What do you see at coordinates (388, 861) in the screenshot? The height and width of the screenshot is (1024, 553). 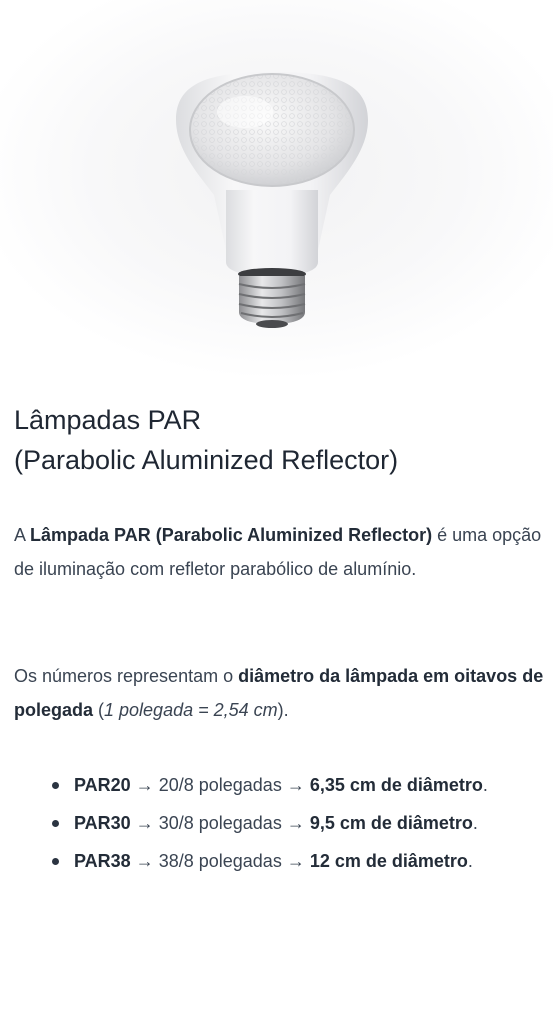 I see `par38-result: 12 cm de diâmetro` at bounding box center [388, 861].